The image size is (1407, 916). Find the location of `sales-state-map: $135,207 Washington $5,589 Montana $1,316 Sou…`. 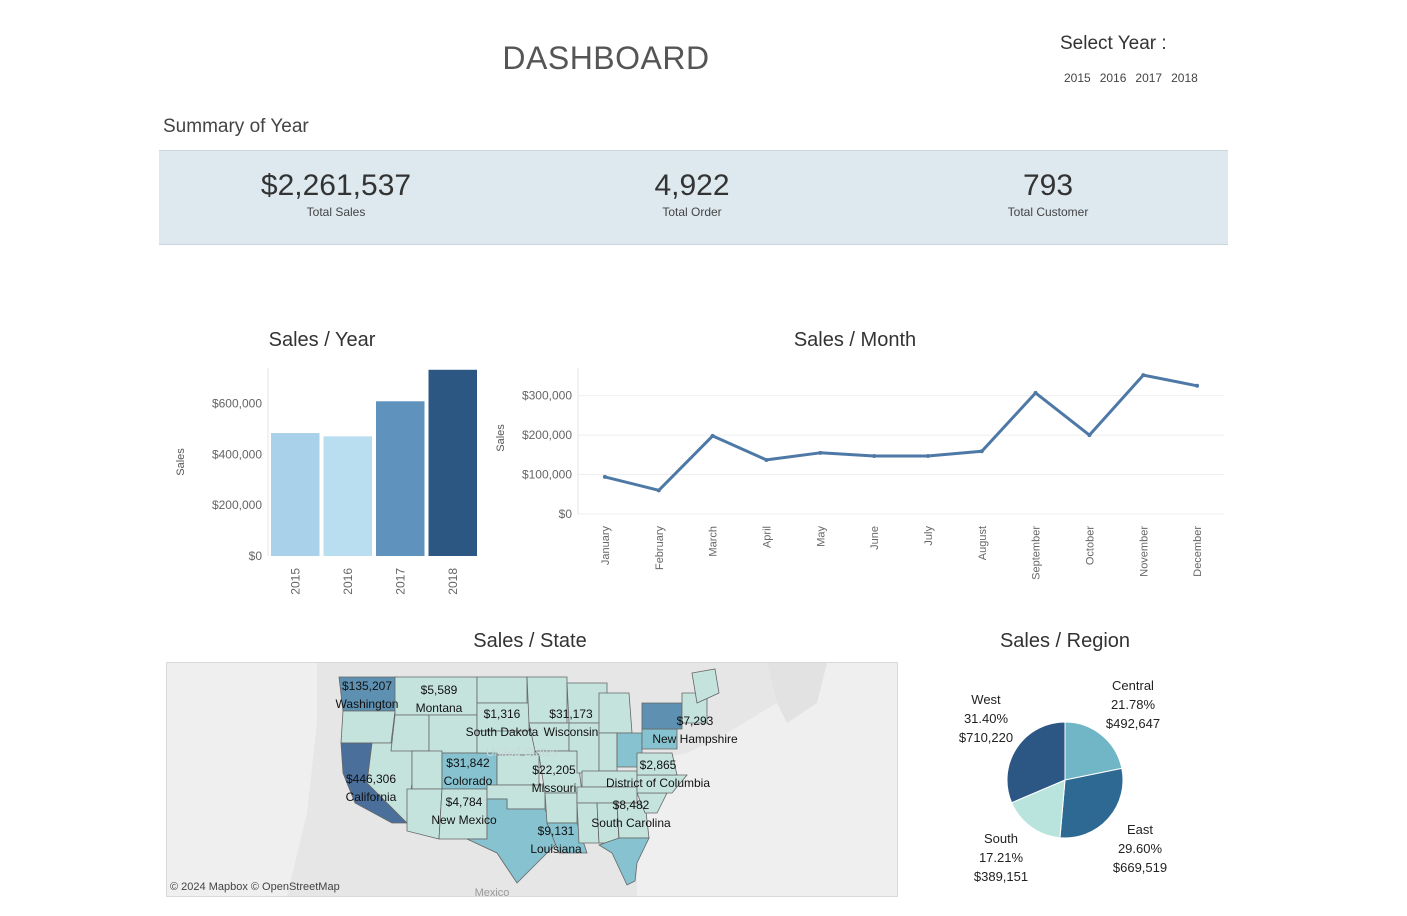

sales-state-map: $135,207 Washington $5,589 Montana $1,316 Sou… is located at coordinates (532, 779).